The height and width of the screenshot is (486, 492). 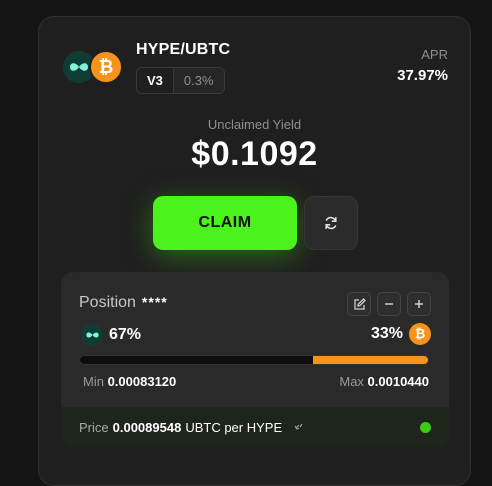 What do you see at coordinates (92, 335) in the screenshot?
I see `hype-token-icon` at bounding box center [92, 335].